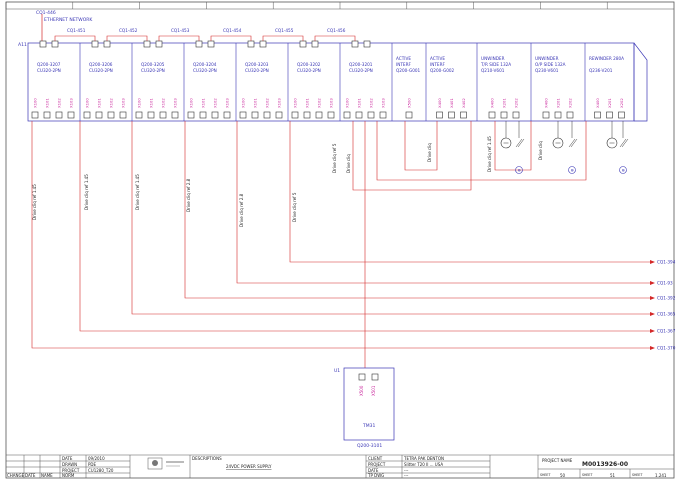 The width and height of the screenshot is (680, 485). I want to click on arrow-icon, so click(652, 331).